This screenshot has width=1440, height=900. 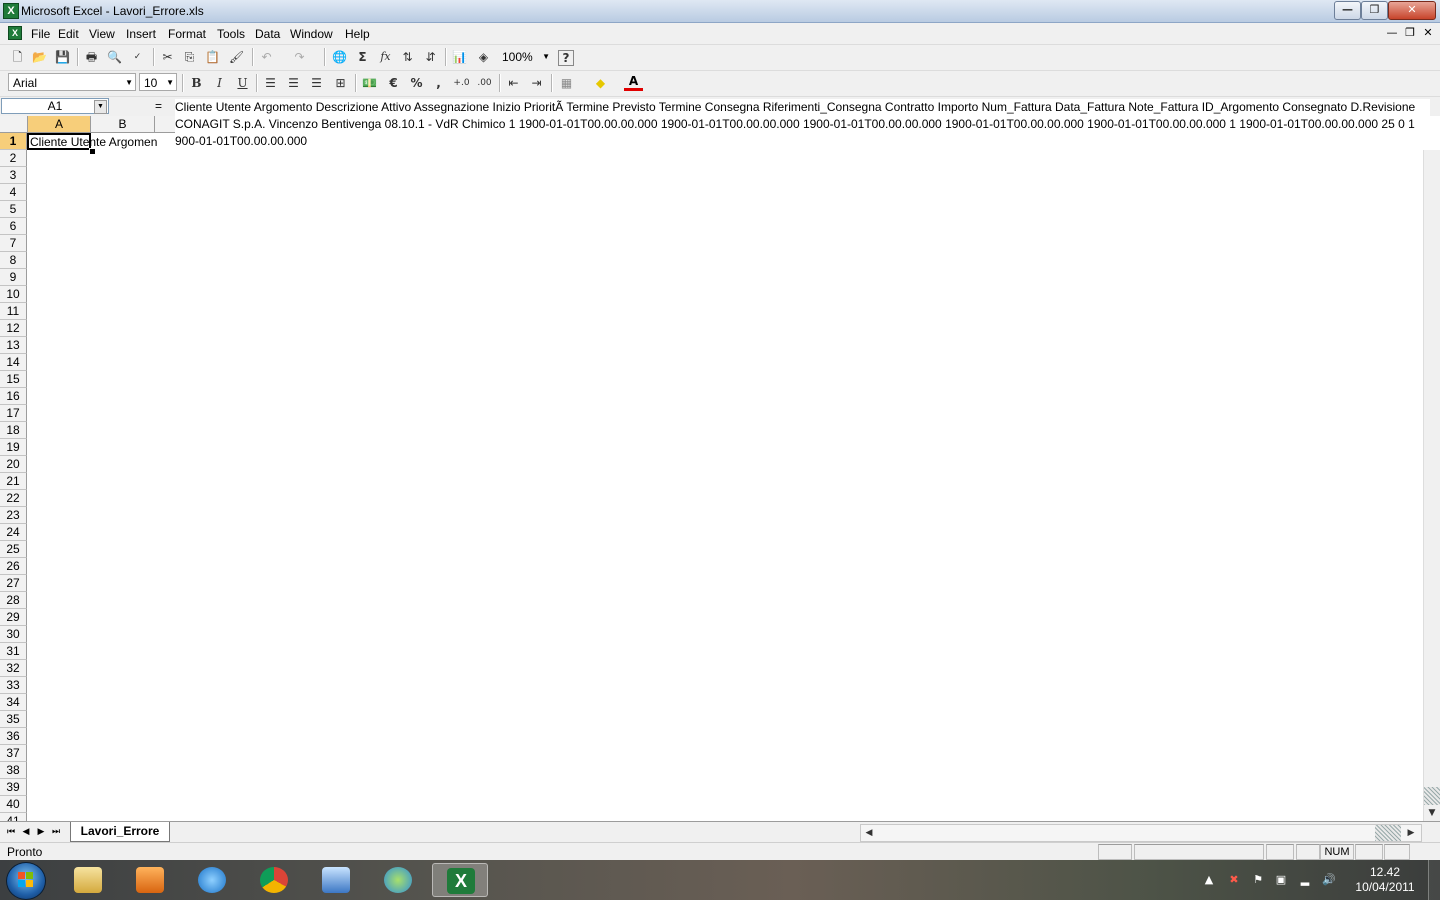 I want to click on row-header: 6, so click(x=13, y=226).